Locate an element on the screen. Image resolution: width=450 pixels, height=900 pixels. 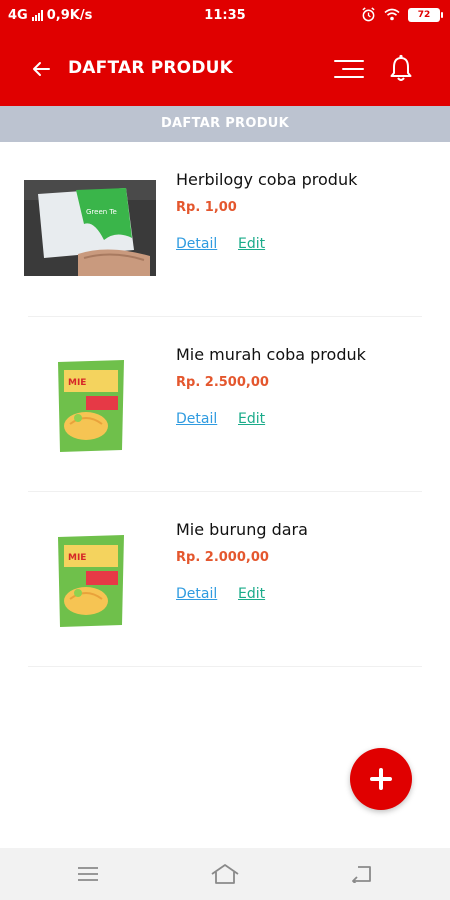
recents-icon is located at coordinates (88, 874).